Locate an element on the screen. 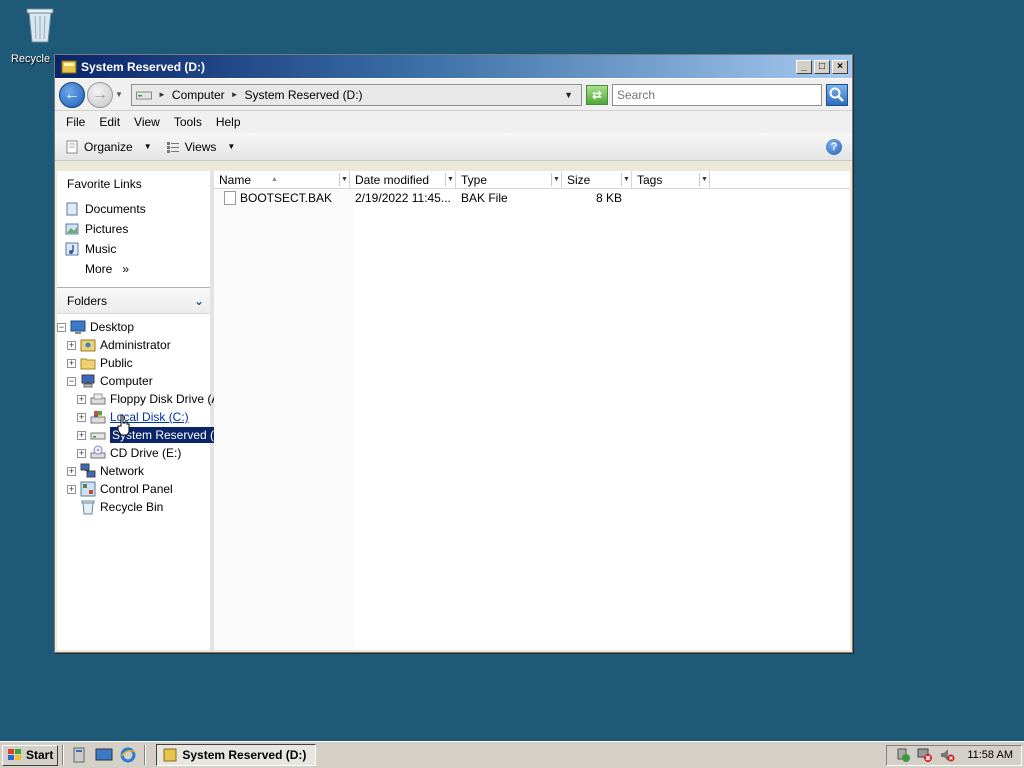  tree-item-network: + Network is located at coordinates (133, 471).